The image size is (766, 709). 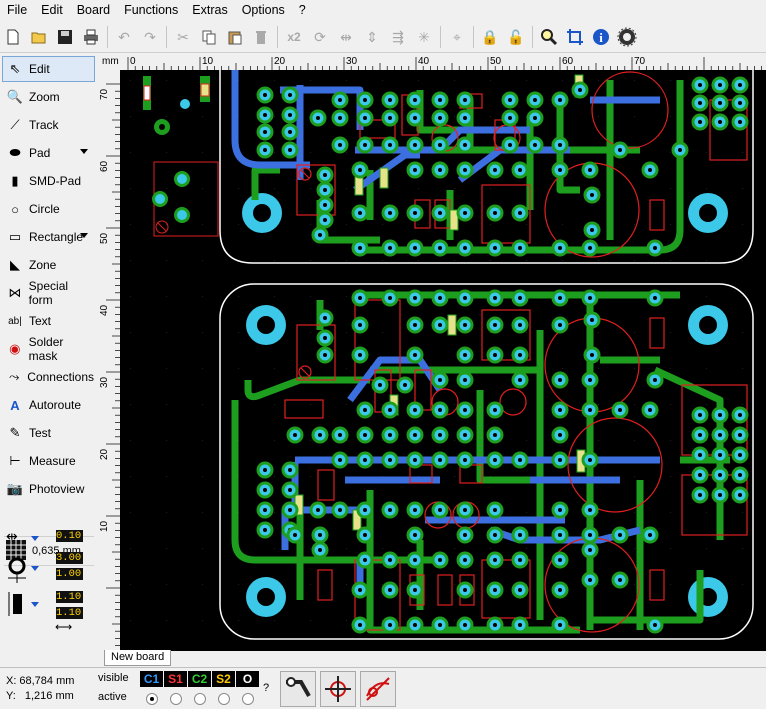 I want to click on snap-icon: ⌖, so click(x=457, y=37).